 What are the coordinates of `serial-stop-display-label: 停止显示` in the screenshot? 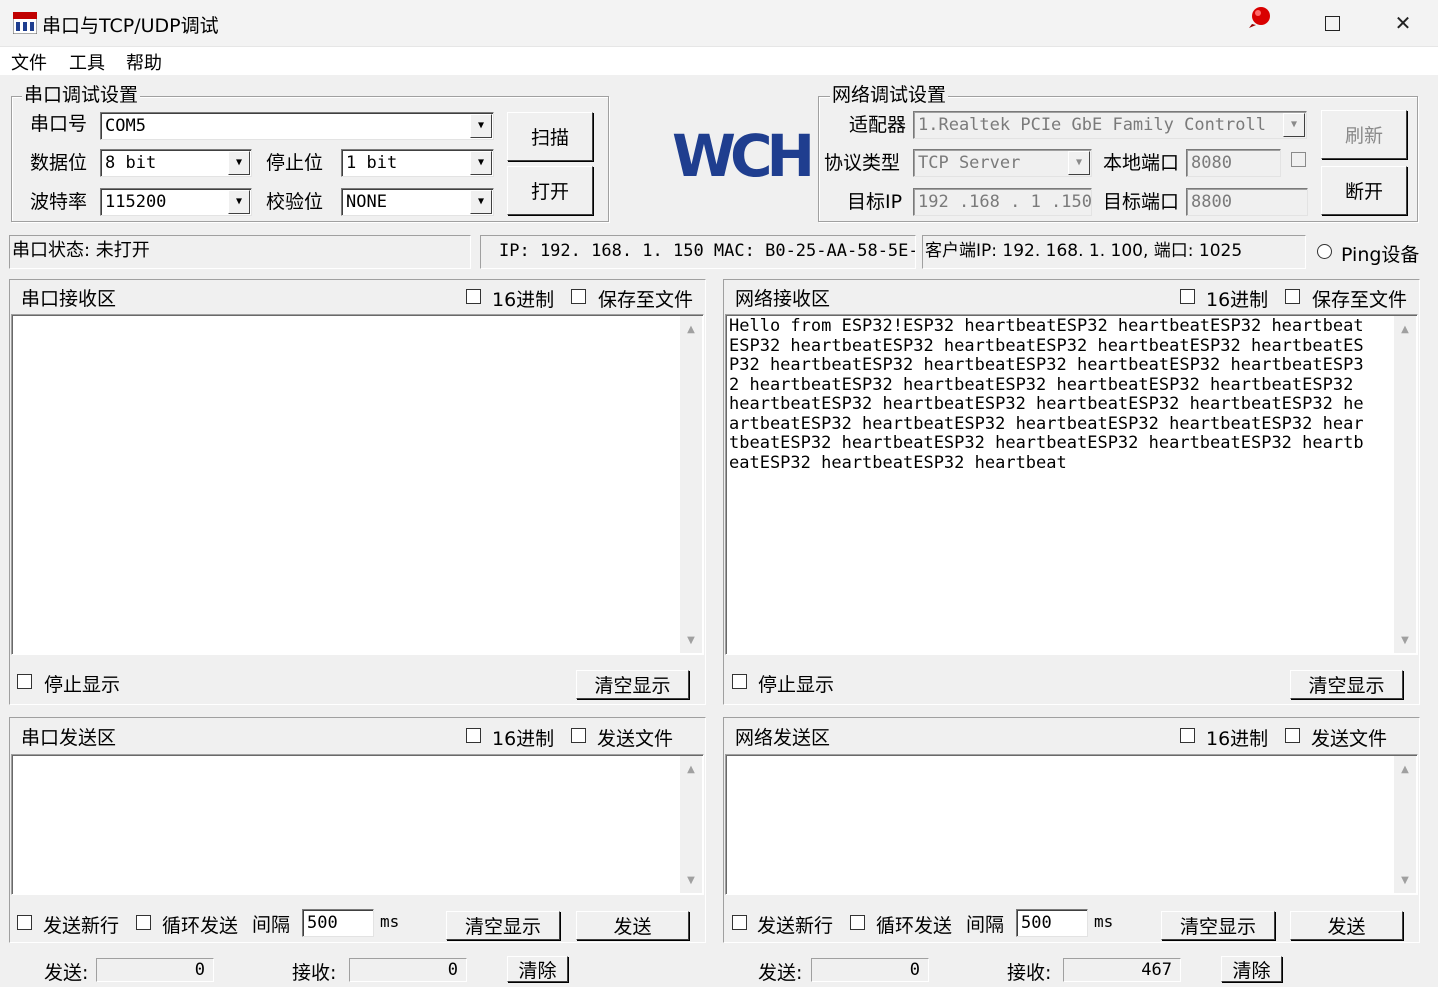 It's located at (82, 685).